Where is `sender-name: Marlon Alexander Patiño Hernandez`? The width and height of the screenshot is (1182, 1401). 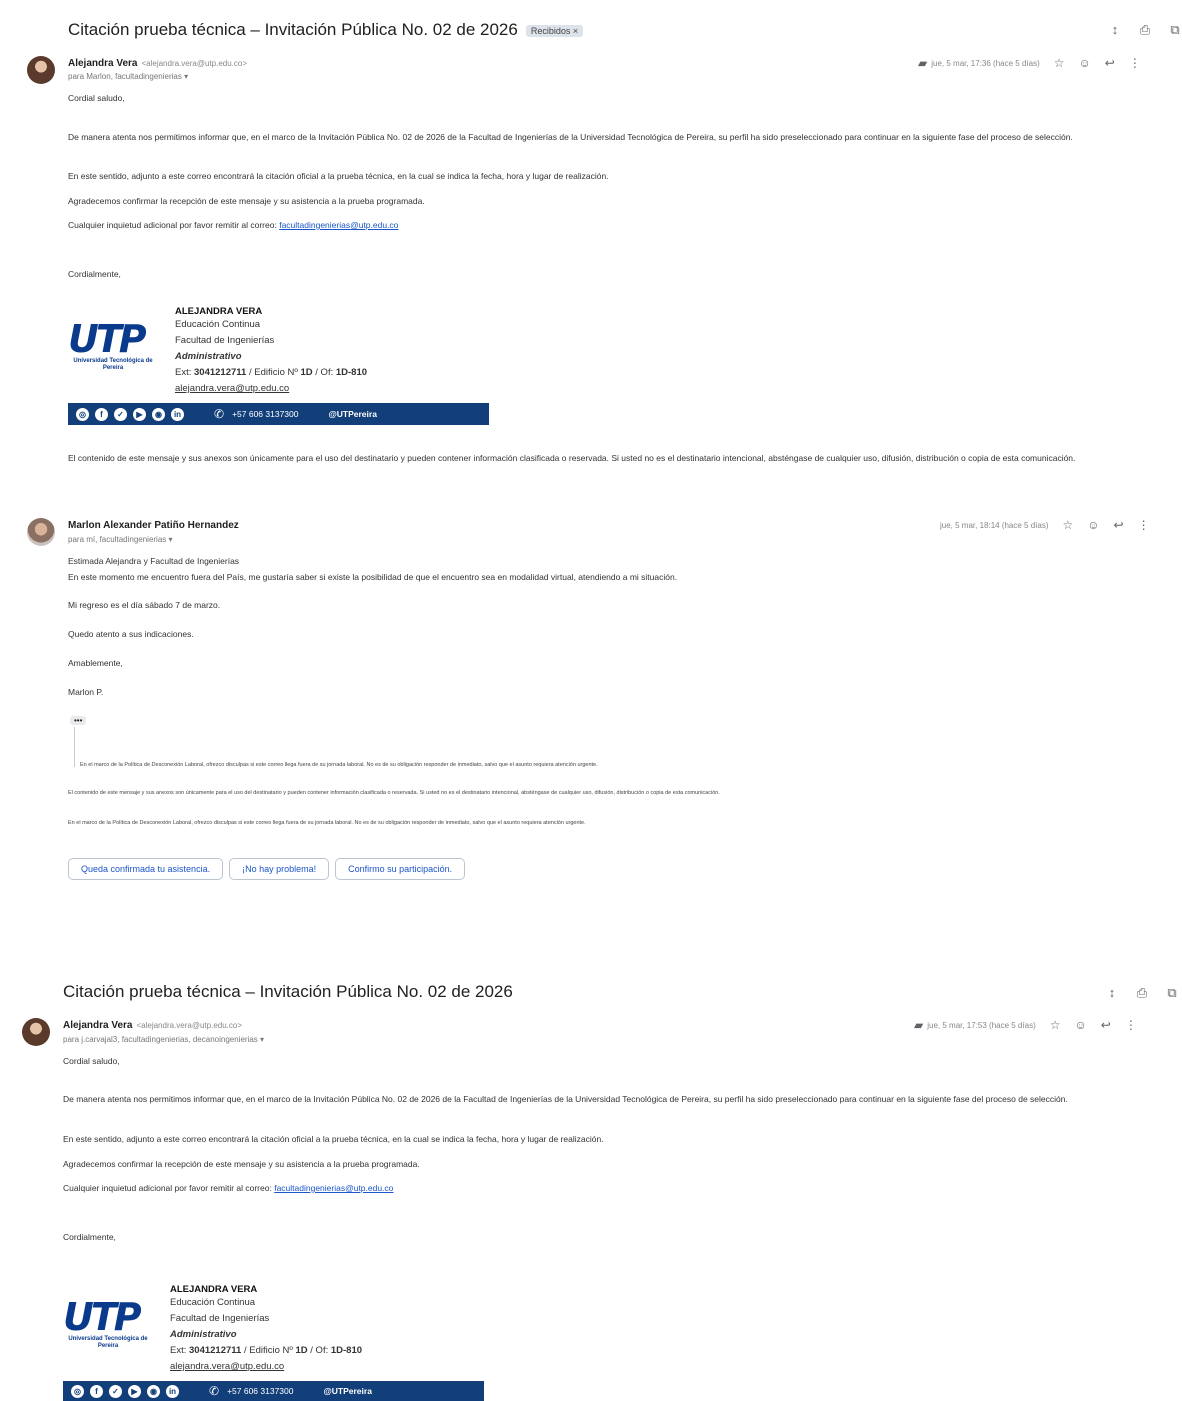
sender-name: Marlon Alexander Patiño Hernandez is located at coordinates (153, 525).